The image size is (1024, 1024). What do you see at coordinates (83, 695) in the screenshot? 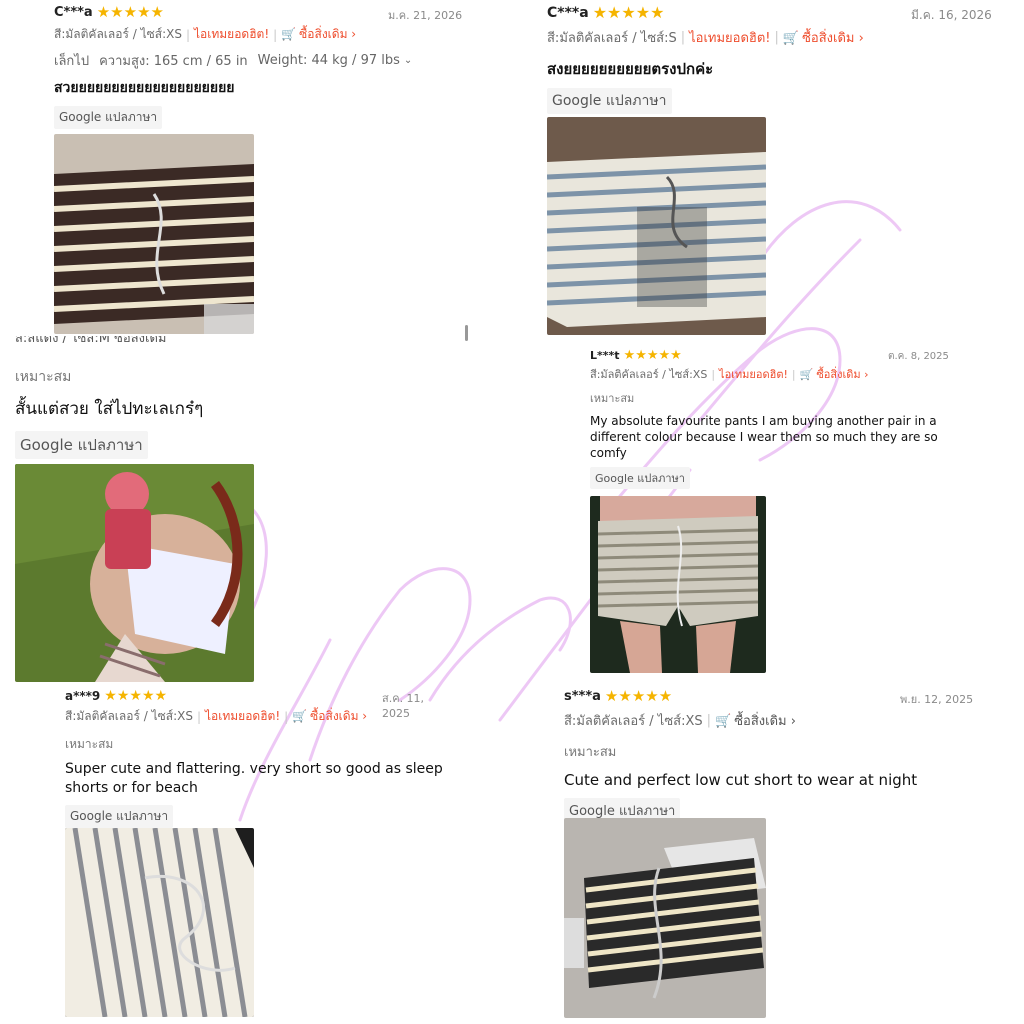
I see `review-username: a***9` at bounding box center [83, 695].